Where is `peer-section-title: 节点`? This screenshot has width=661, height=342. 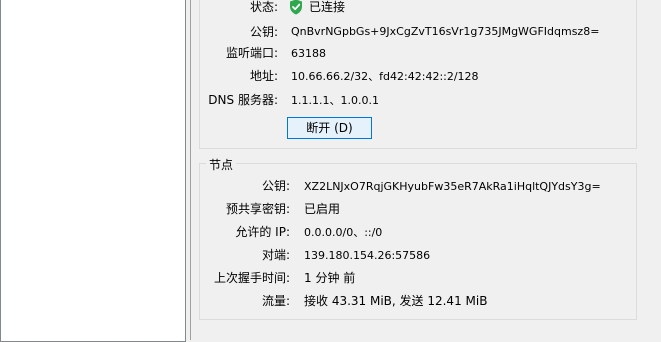 peer-section-title: 节点 is located at coordinates (221, 164).